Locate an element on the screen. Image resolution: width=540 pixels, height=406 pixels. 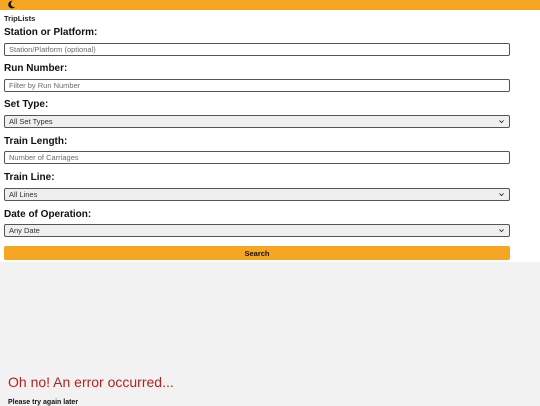
train-line-select: All Lines is located at coordinates (257, 194).